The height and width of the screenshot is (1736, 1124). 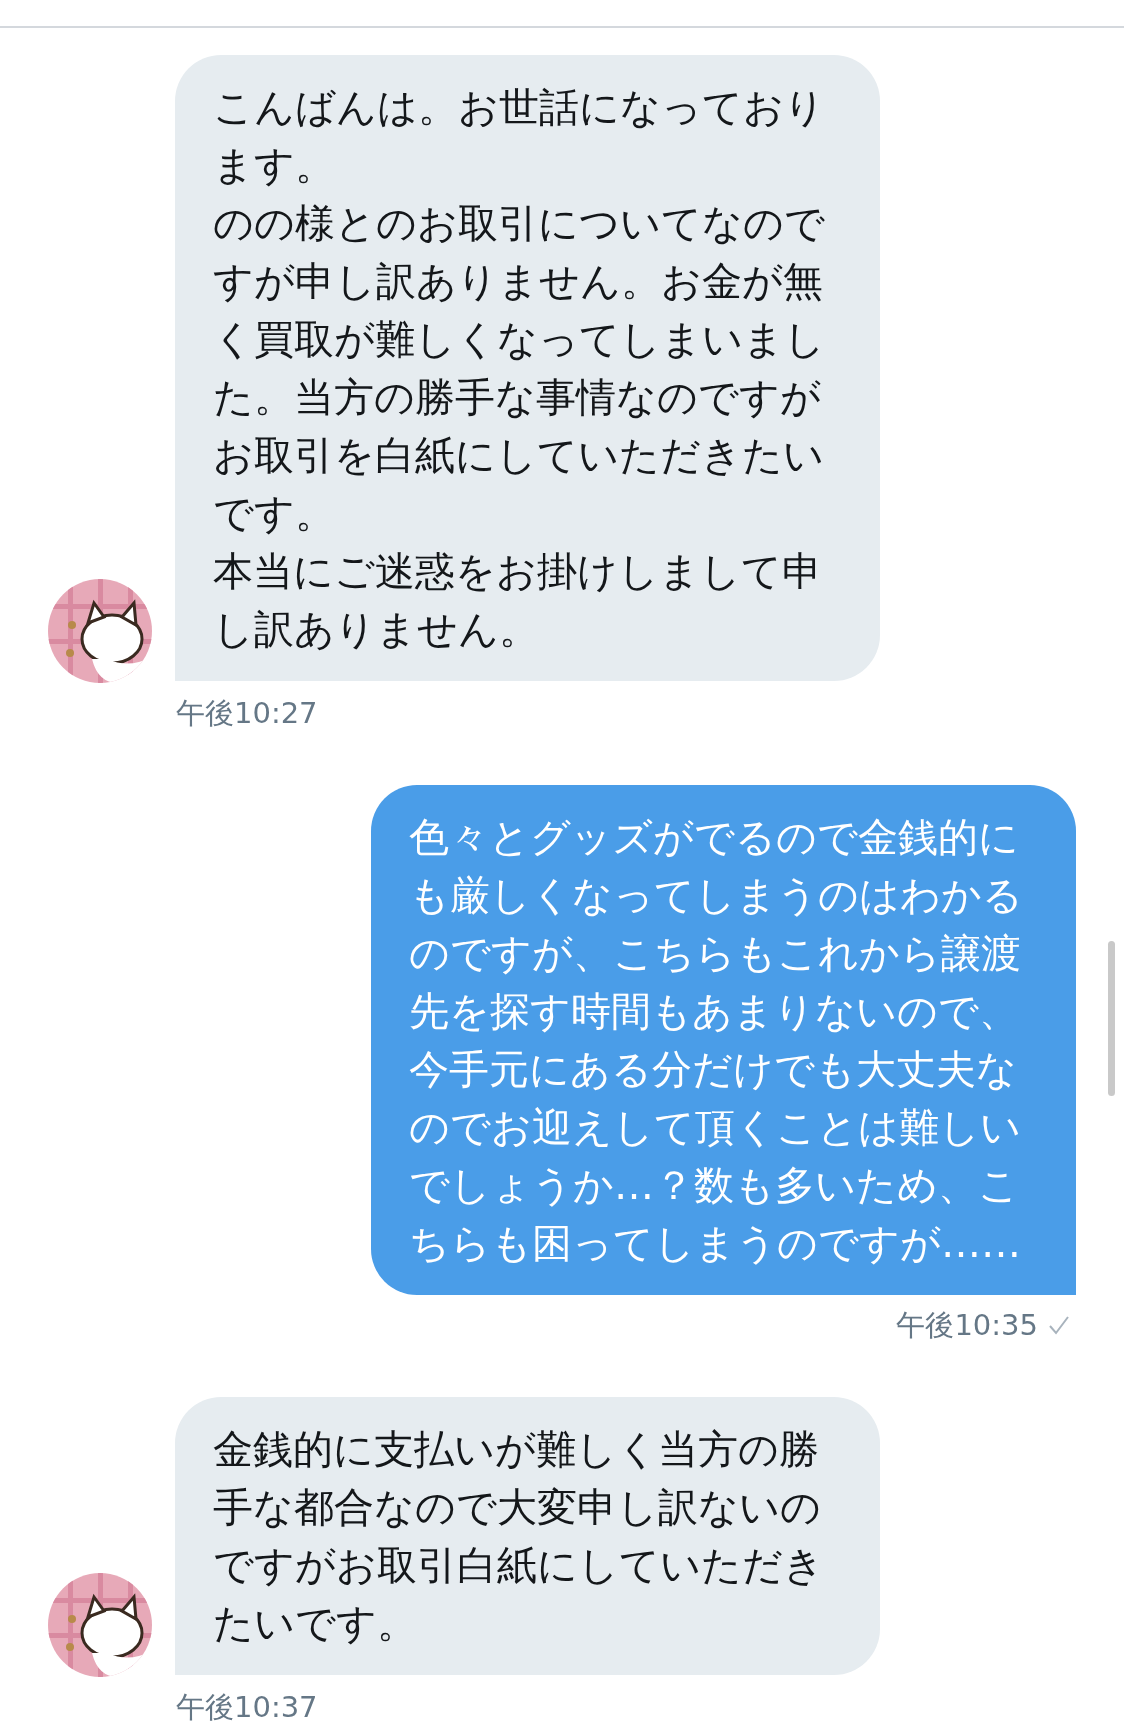 What do you see at coordinates (519, 368) in the screenshot?
I see `message-text: のの様とのお取引についてなのですが申し訳ありません。お金が無く買取が難しくなってしまいました。当方の勝手な事情なのですがお取引を白紙にしていただきたいです。` at bounding box center [519, 368].